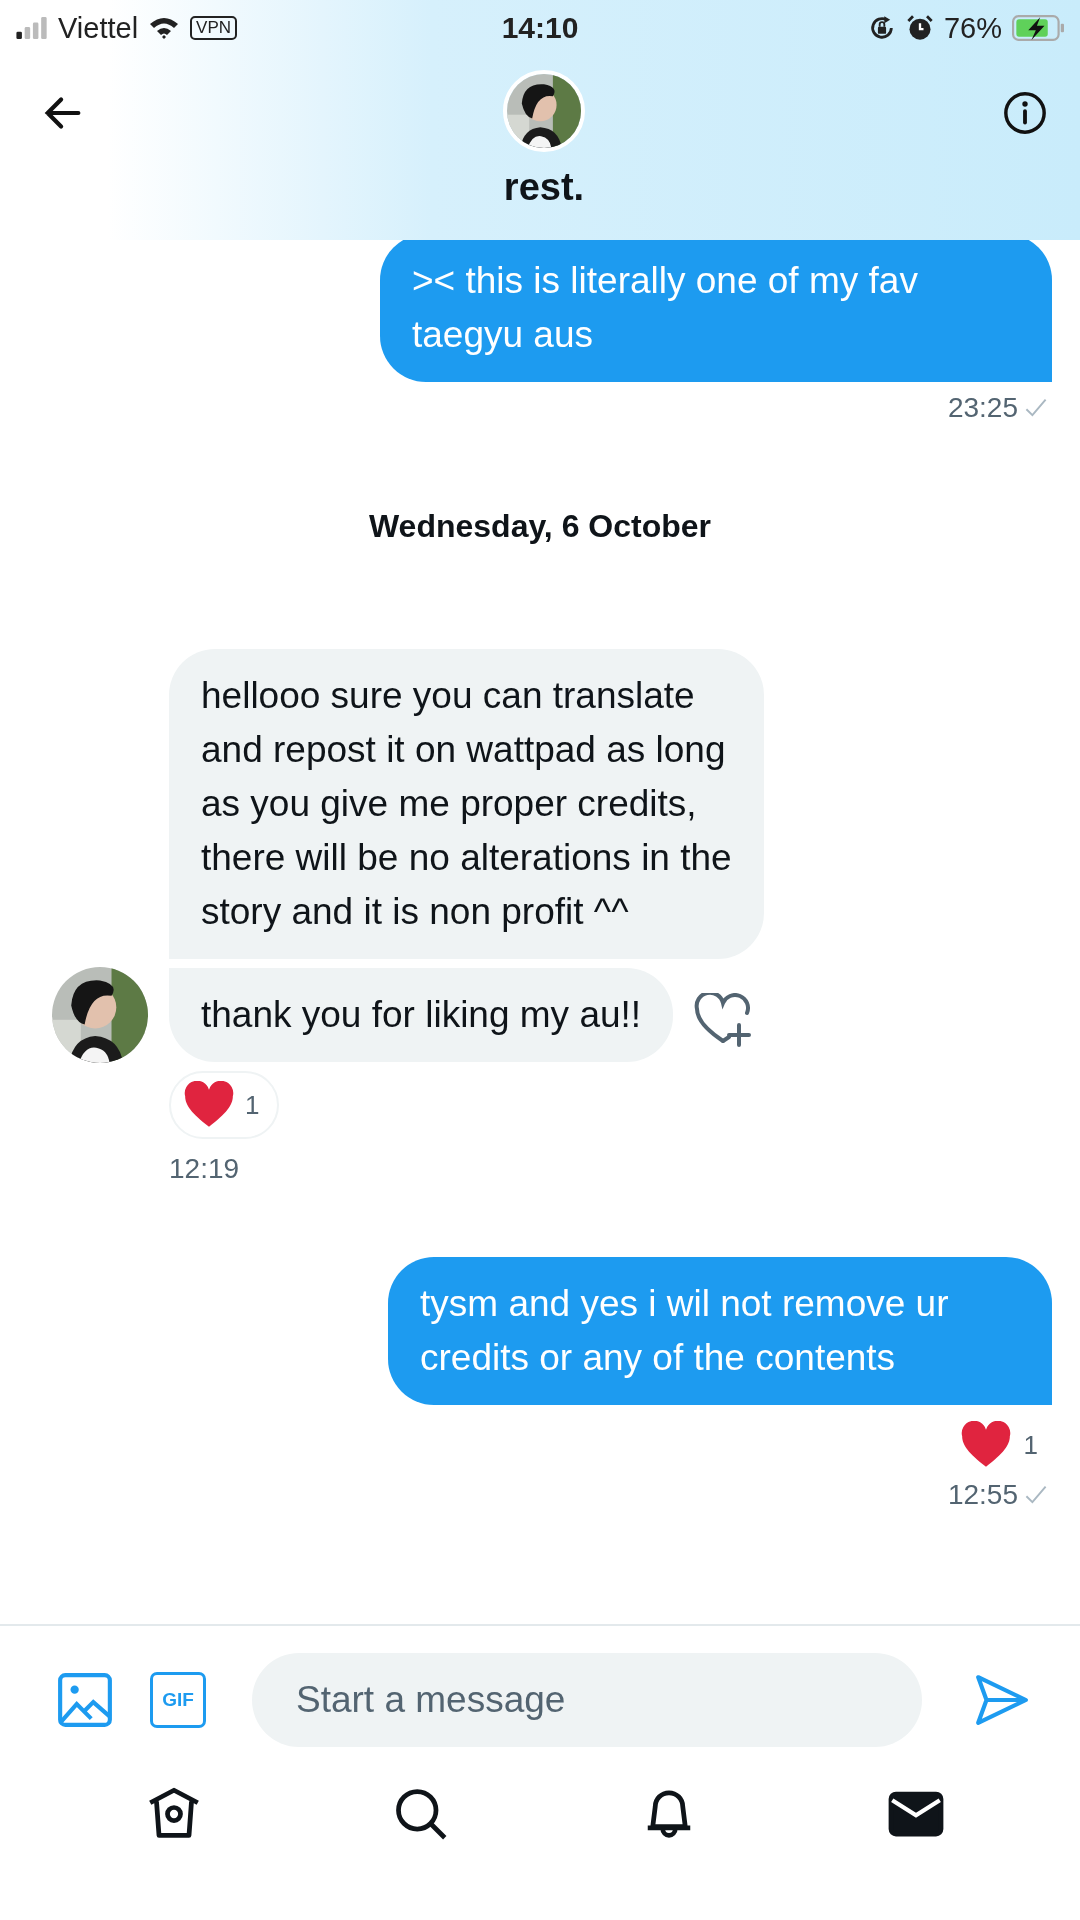 This screenshot has width=1080, height=1920. Describe the element at coordinates (982, 1495) in the screenshot. I see `message-time: 12:55` at that location.